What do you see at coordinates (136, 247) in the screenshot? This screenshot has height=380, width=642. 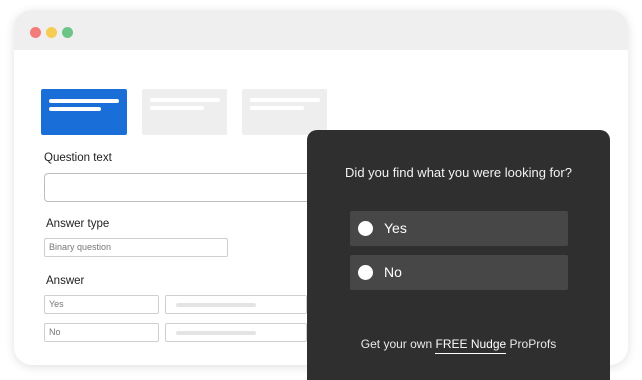 I see `answer-type-select: Binary question` at bounding box center [136, 247].